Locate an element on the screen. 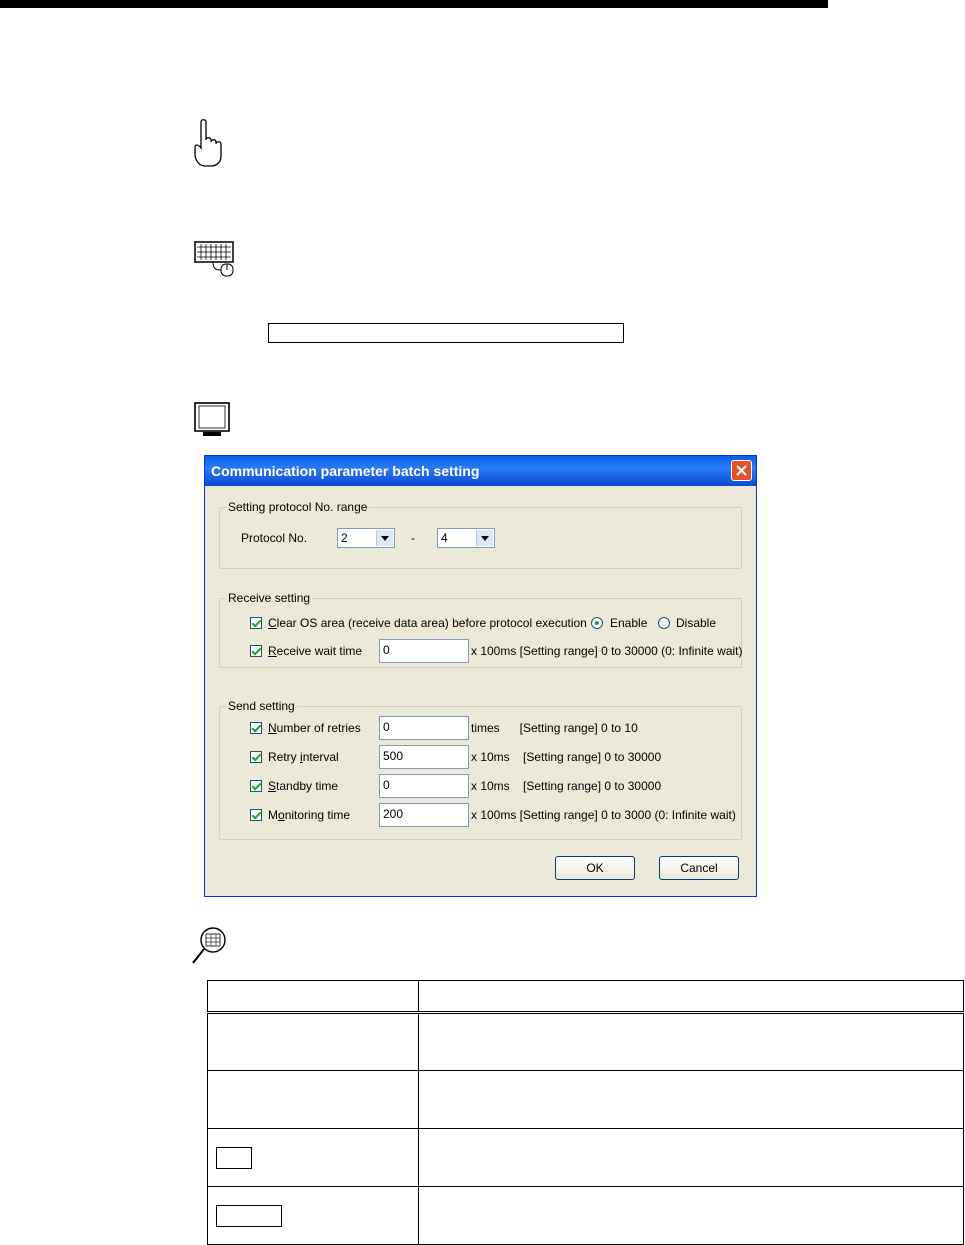  enable-radio is located at coordinates (597, 623).